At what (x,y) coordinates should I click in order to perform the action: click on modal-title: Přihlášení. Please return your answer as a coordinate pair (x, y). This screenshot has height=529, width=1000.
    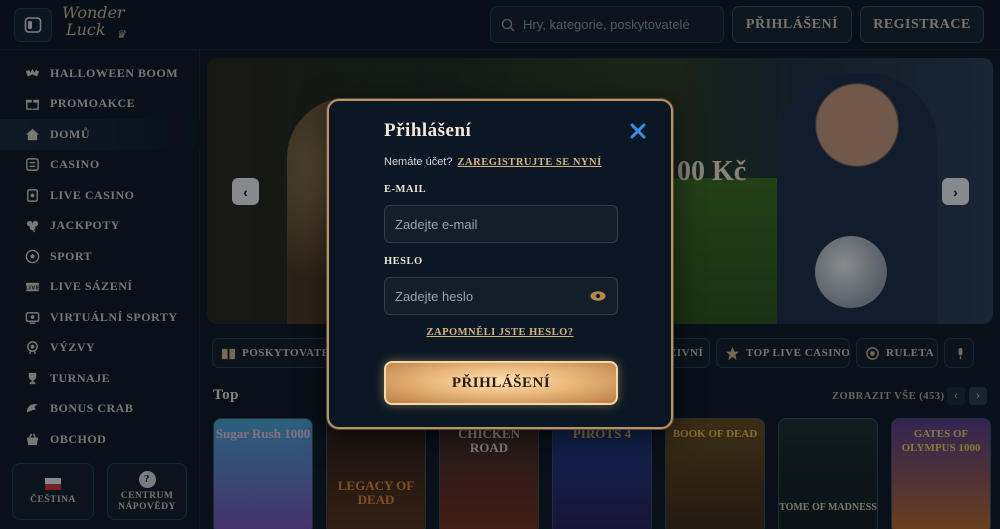
    Looking at the image, I should click on (428, 130).